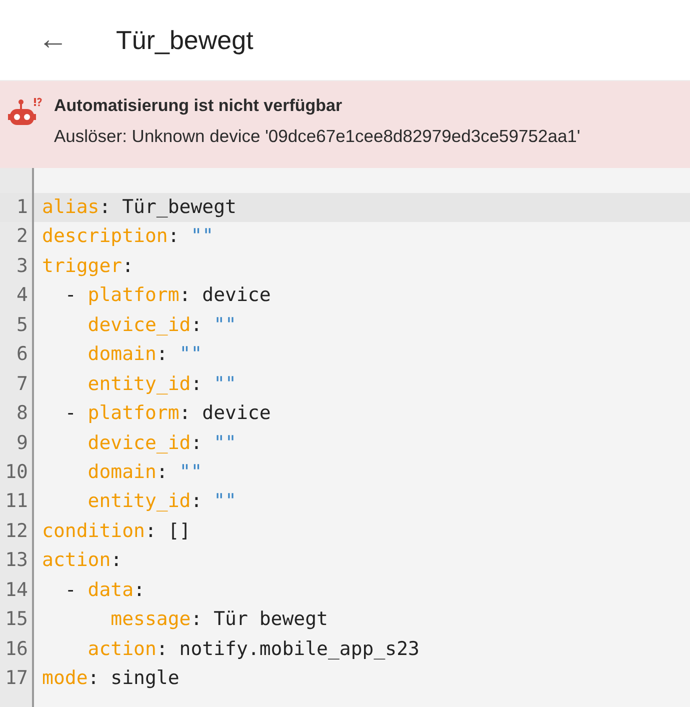  Describe the element at coordinates (22, 207) in the screenshot. I see `line-number: 1` at that location.